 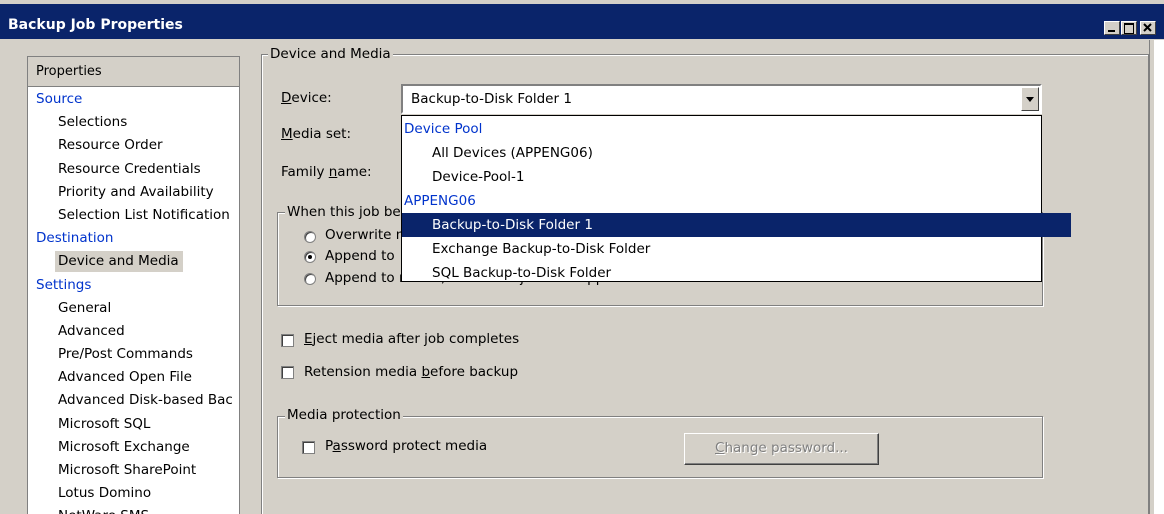 I want to click on tree-item-label: Selections, so click(x=93, y=122).